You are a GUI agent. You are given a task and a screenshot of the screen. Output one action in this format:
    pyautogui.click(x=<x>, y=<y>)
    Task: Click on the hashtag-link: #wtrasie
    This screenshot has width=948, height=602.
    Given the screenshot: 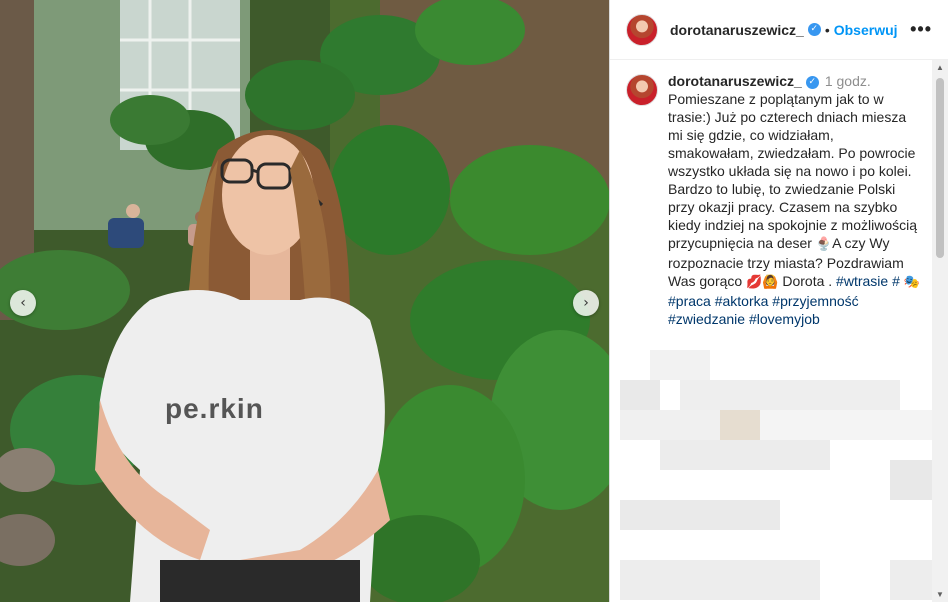 What is the action you would take?
    pyautogui.click(x=862, y=281)
    